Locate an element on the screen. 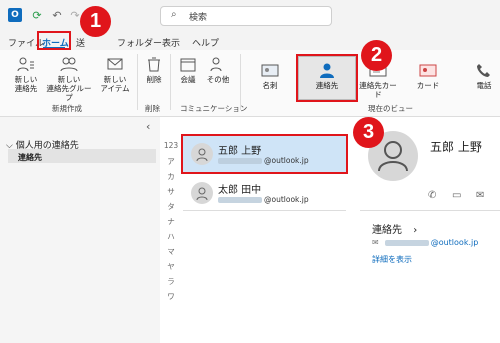 Image resolution: width=500 pixels, height=343 pixels. search-icon: ⌕ is located at coordinates (174, 14).